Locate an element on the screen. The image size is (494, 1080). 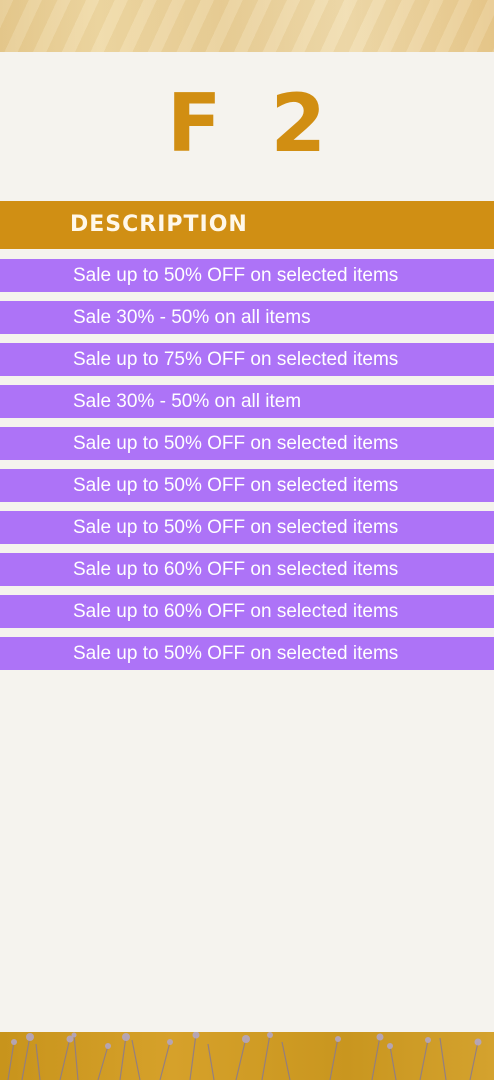
list-item: Sale 30% - 50% on all items is located at coordinates (247, 317).